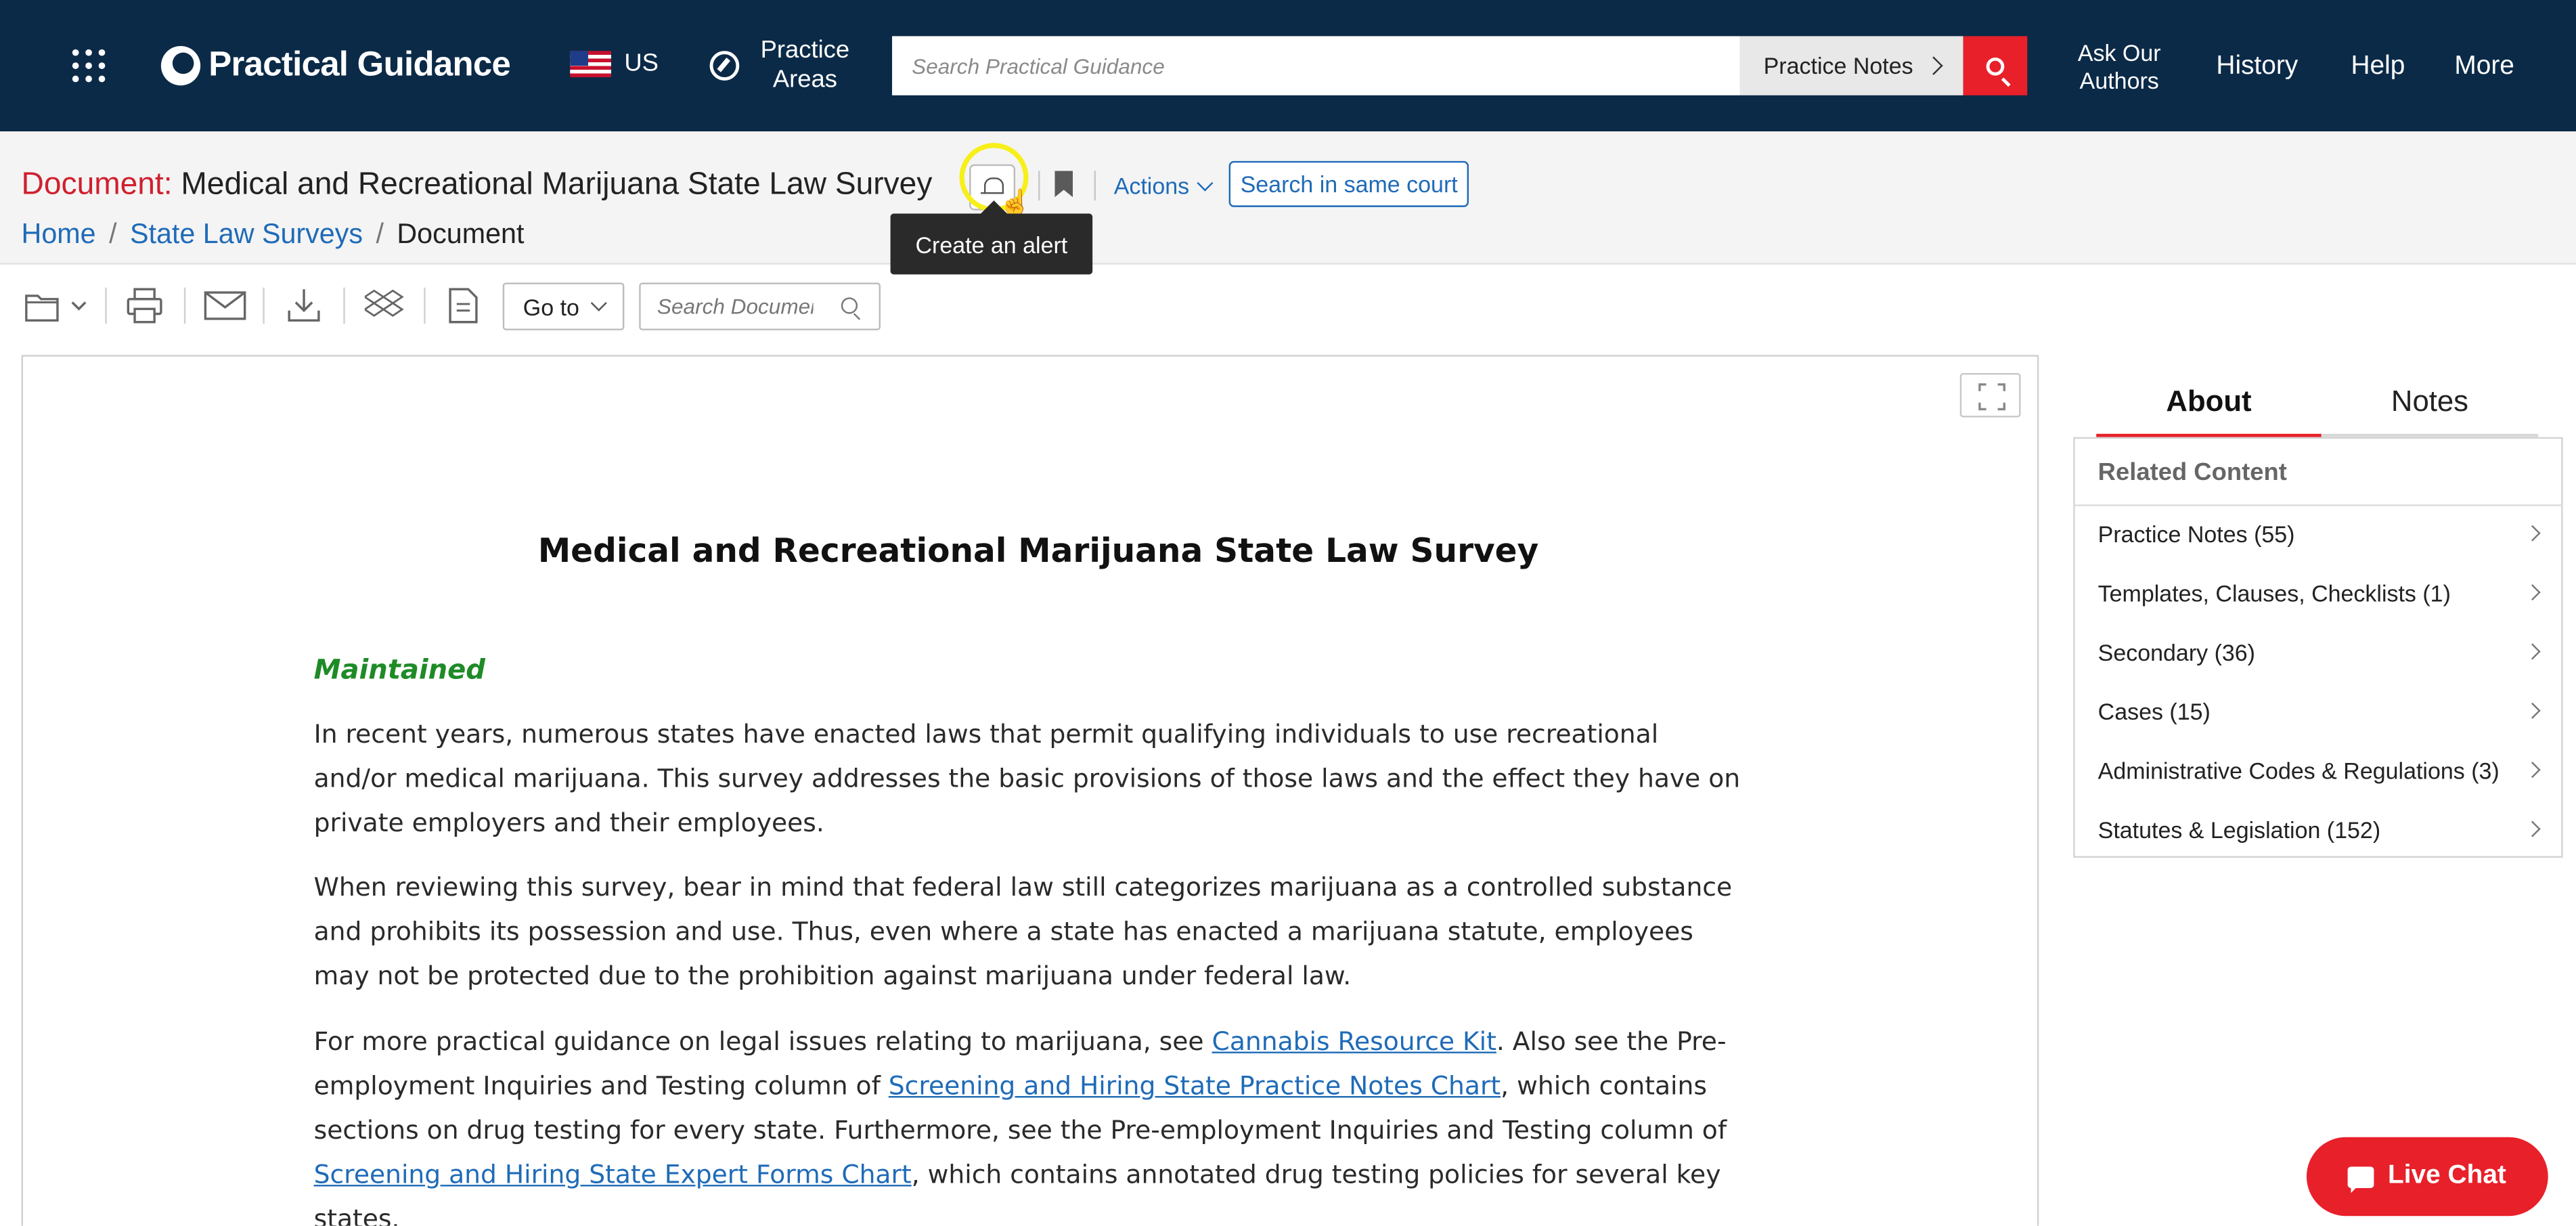 The height and width of the screenshot is (1226, 2576). What do you see at coordinates (2447, 1176) in the screenshot?
I see `live-chat-label: Live Chat` at bounding box center [2447, 1176].